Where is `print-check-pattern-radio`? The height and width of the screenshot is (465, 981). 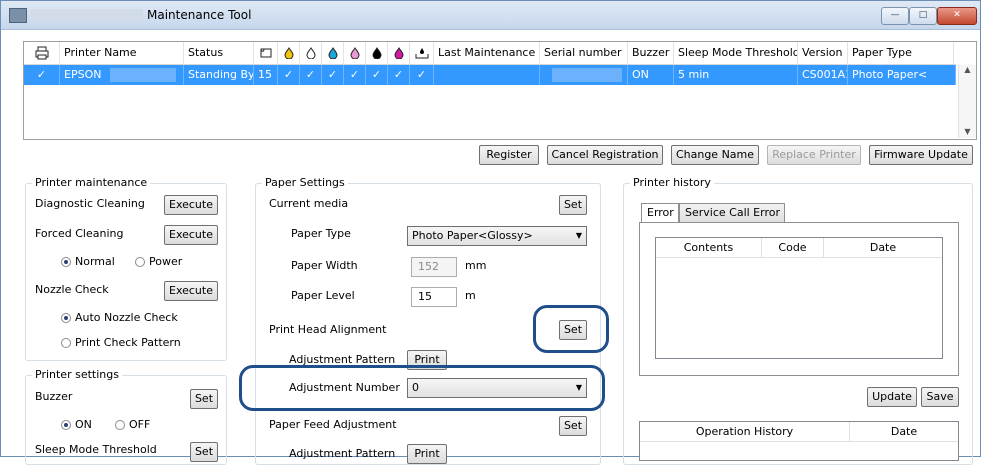
print-check-pattern-radio is located at coordinates (66, 343).